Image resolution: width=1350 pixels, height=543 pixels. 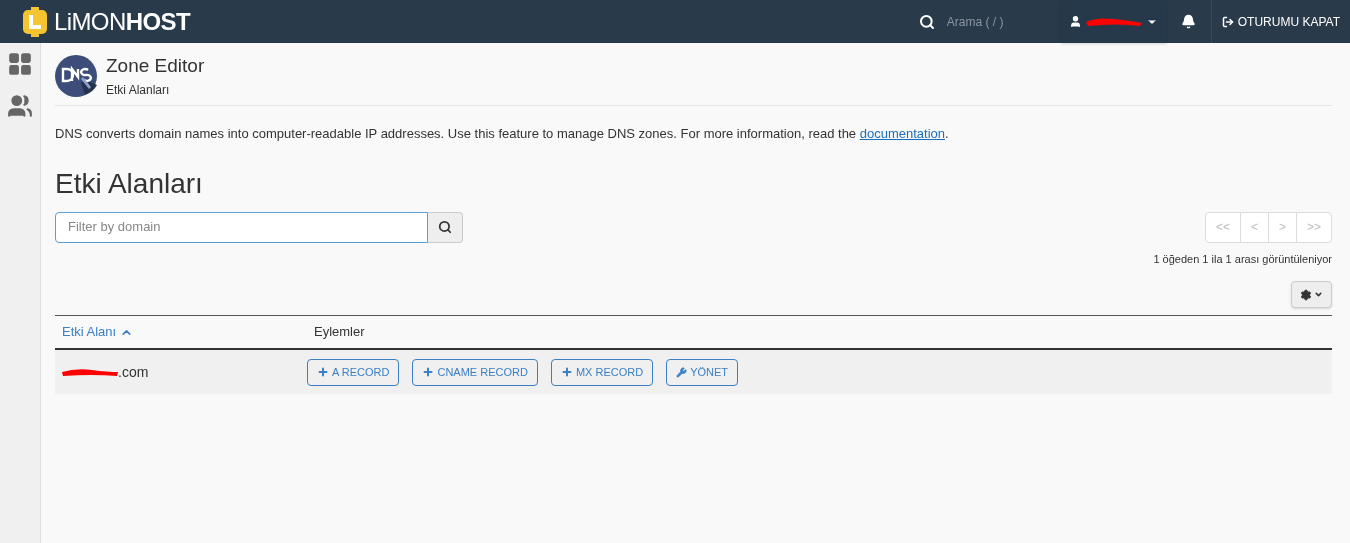 I want to click on users-icon, so click(x=20, y=106).